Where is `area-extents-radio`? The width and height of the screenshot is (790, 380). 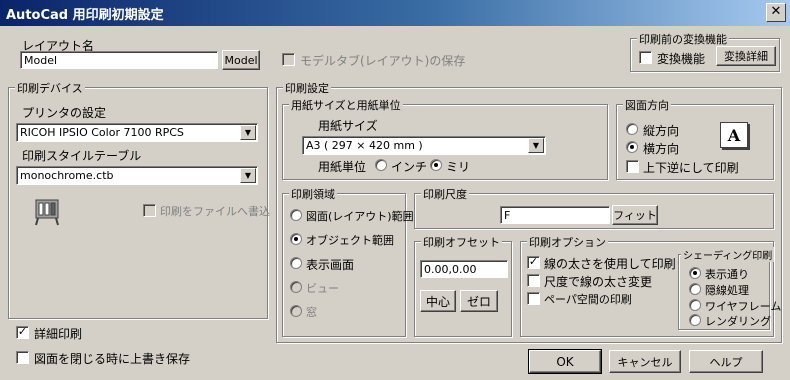
area-extents-radio is located at coordinates (296, 239).